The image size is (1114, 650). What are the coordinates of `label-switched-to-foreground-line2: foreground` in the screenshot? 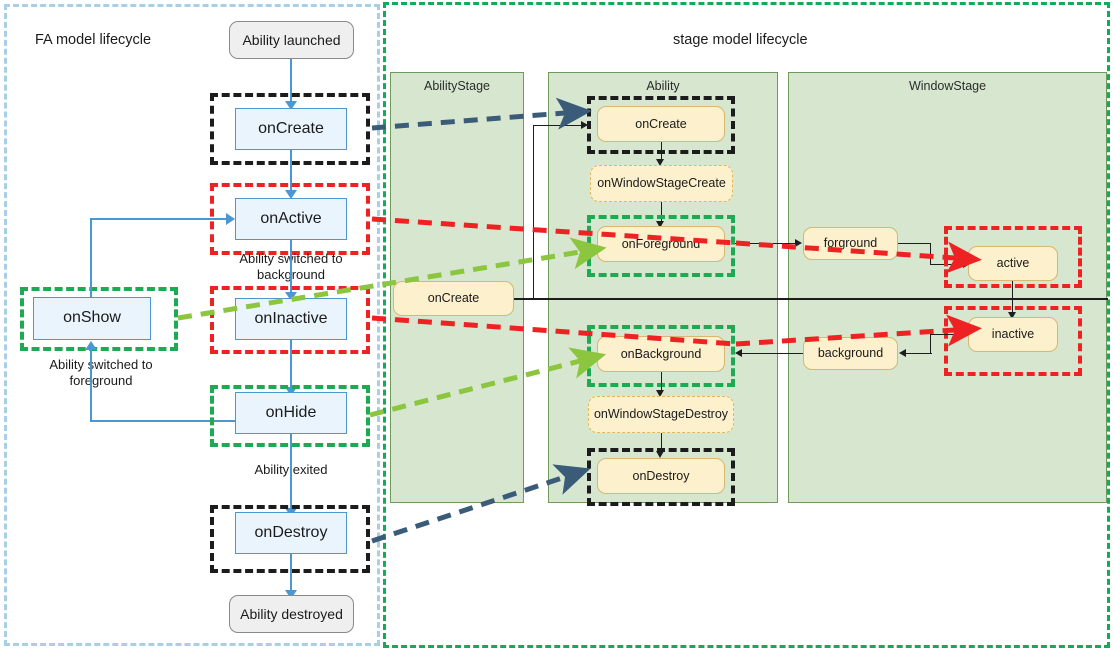 It's located at (101, 380).